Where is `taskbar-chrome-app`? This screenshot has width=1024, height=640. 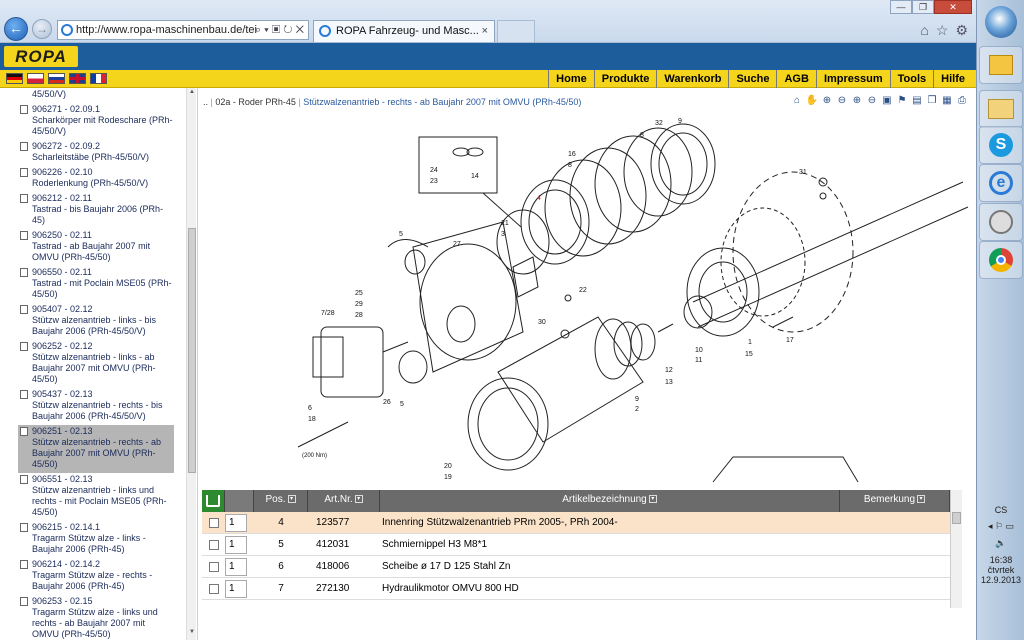 taskbar-chrome-app is located at coordinates (1001, 260).